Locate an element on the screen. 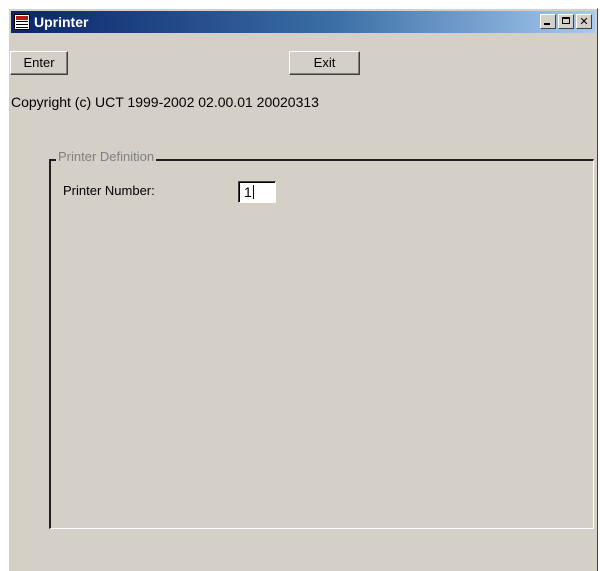  printer-number-input: 1 is located at coordinates (257, 192).